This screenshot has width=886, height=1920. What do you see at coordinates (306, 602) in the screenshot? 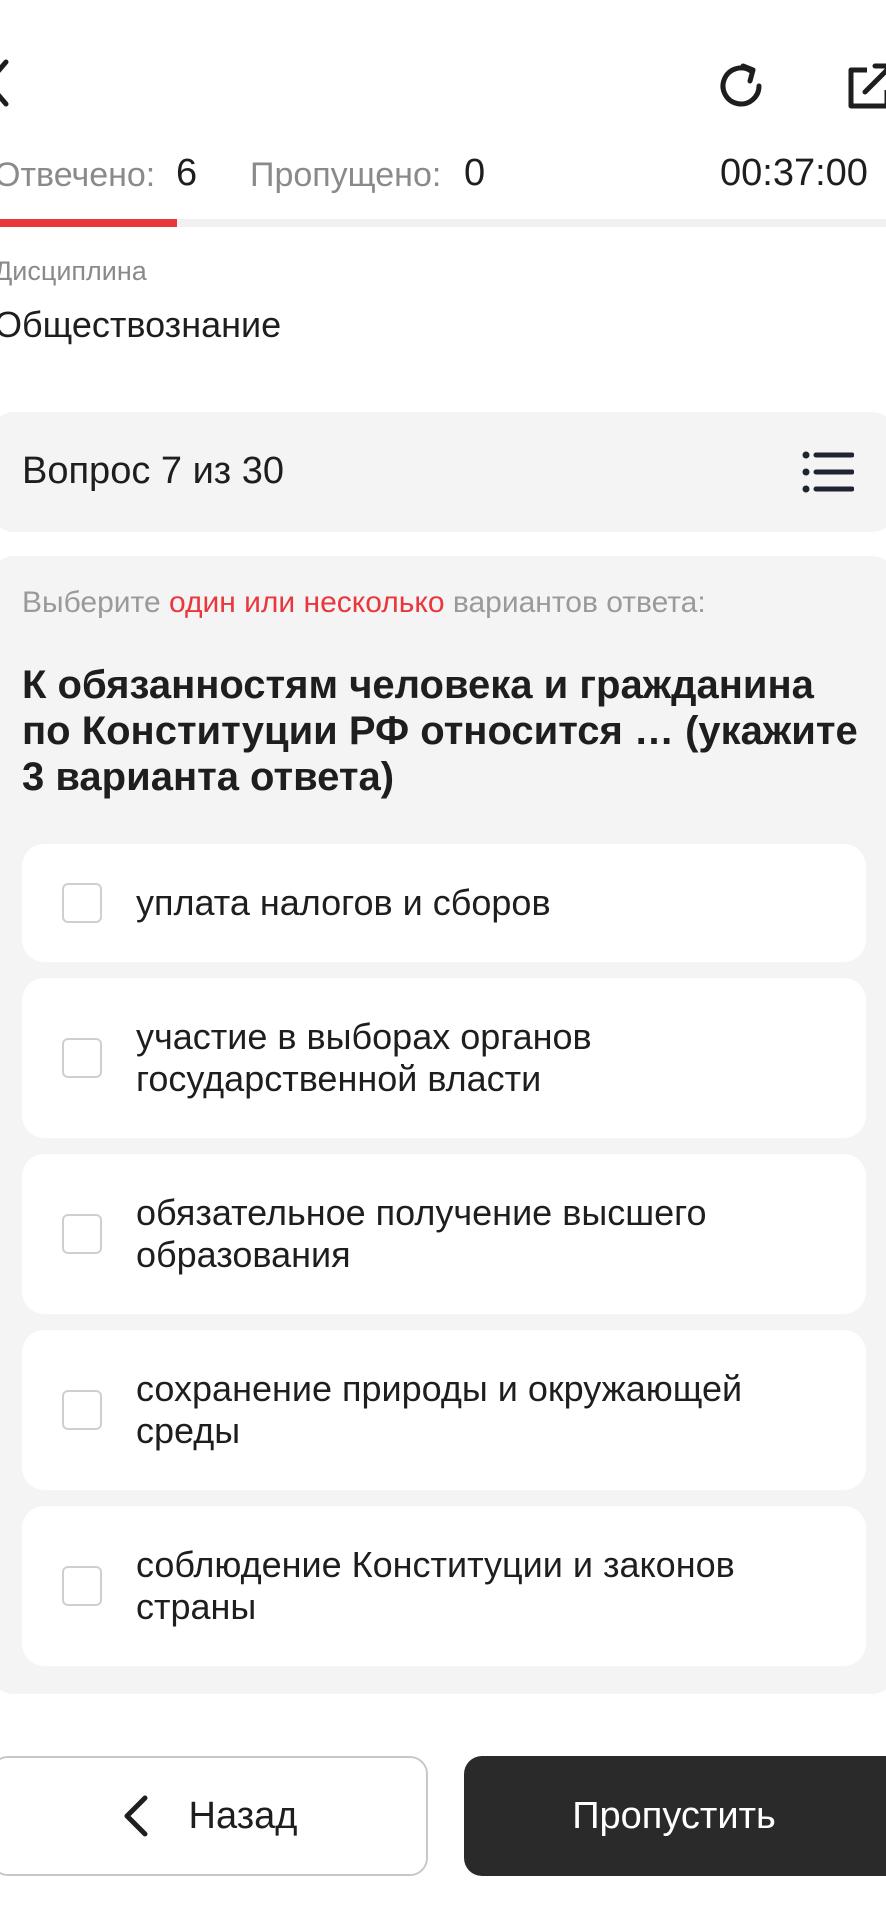
I see `instruction-accent: один или несколько` at bounding box center [306, 602].